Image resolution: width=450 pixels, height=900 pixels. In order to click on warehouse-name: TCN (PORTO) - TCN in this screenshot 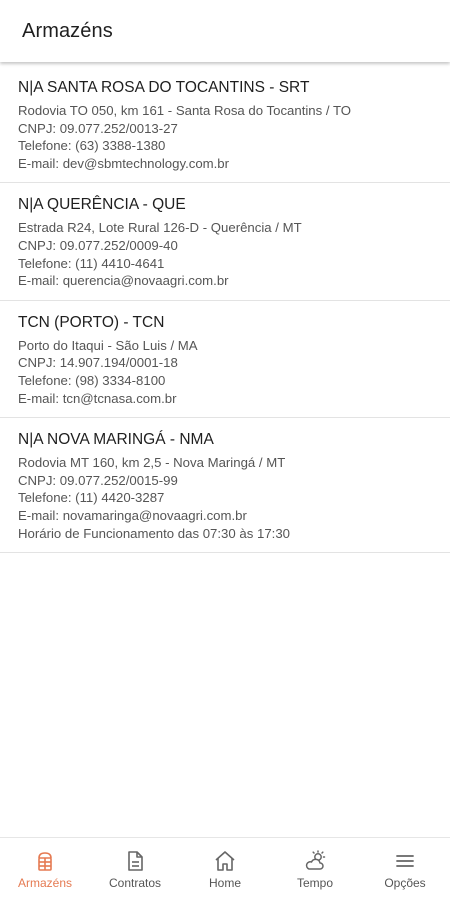, I will do `click(91, 322)`.